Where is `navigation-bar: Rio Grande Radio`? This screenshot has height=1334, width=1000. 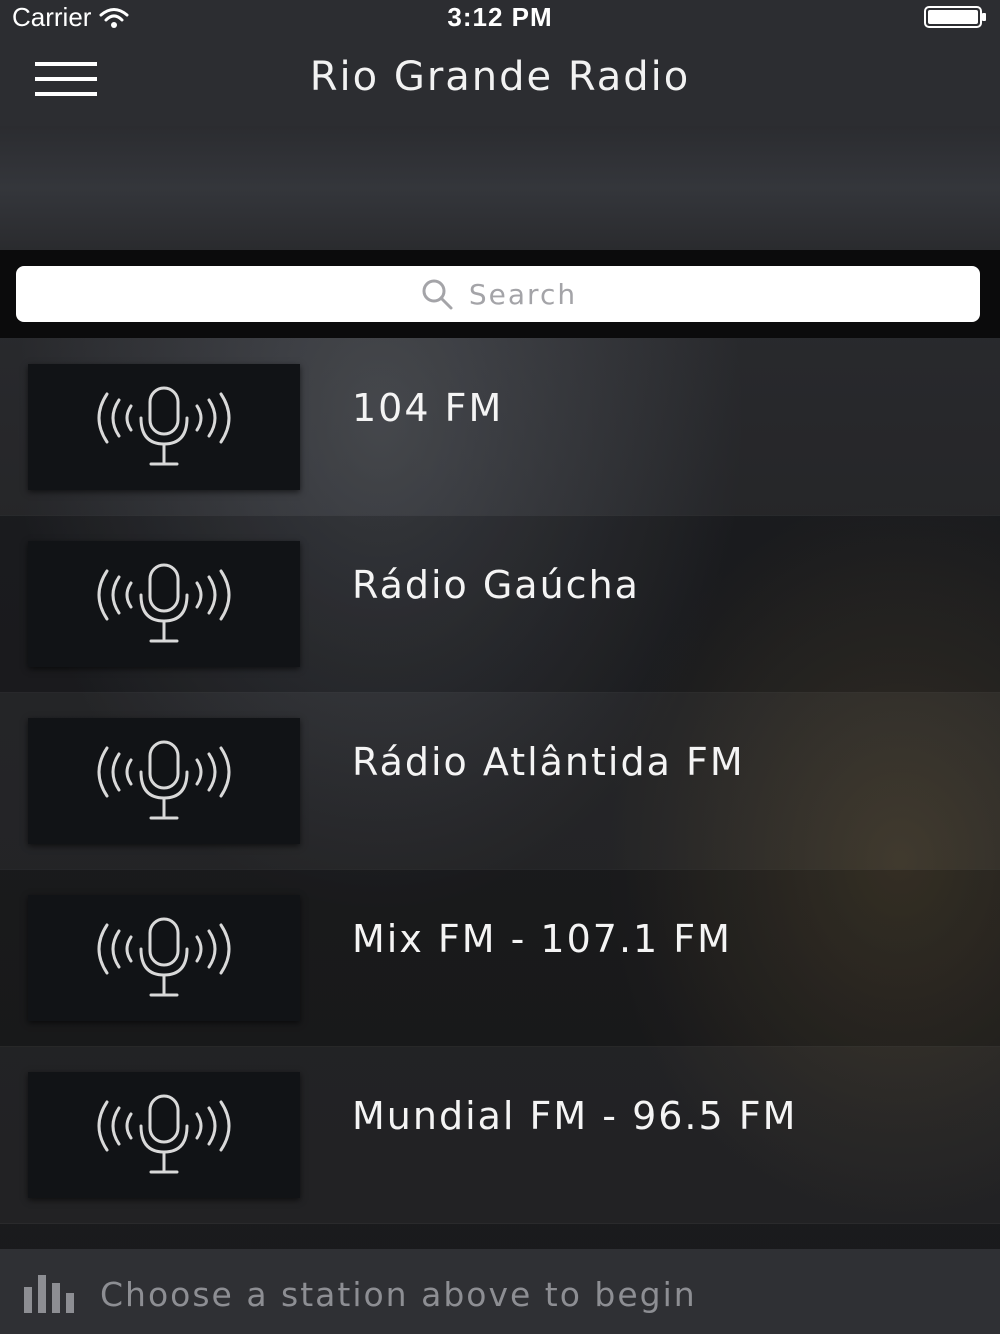
navigation-bar: Rio Grande Radio is located at coordinates (500, 81).